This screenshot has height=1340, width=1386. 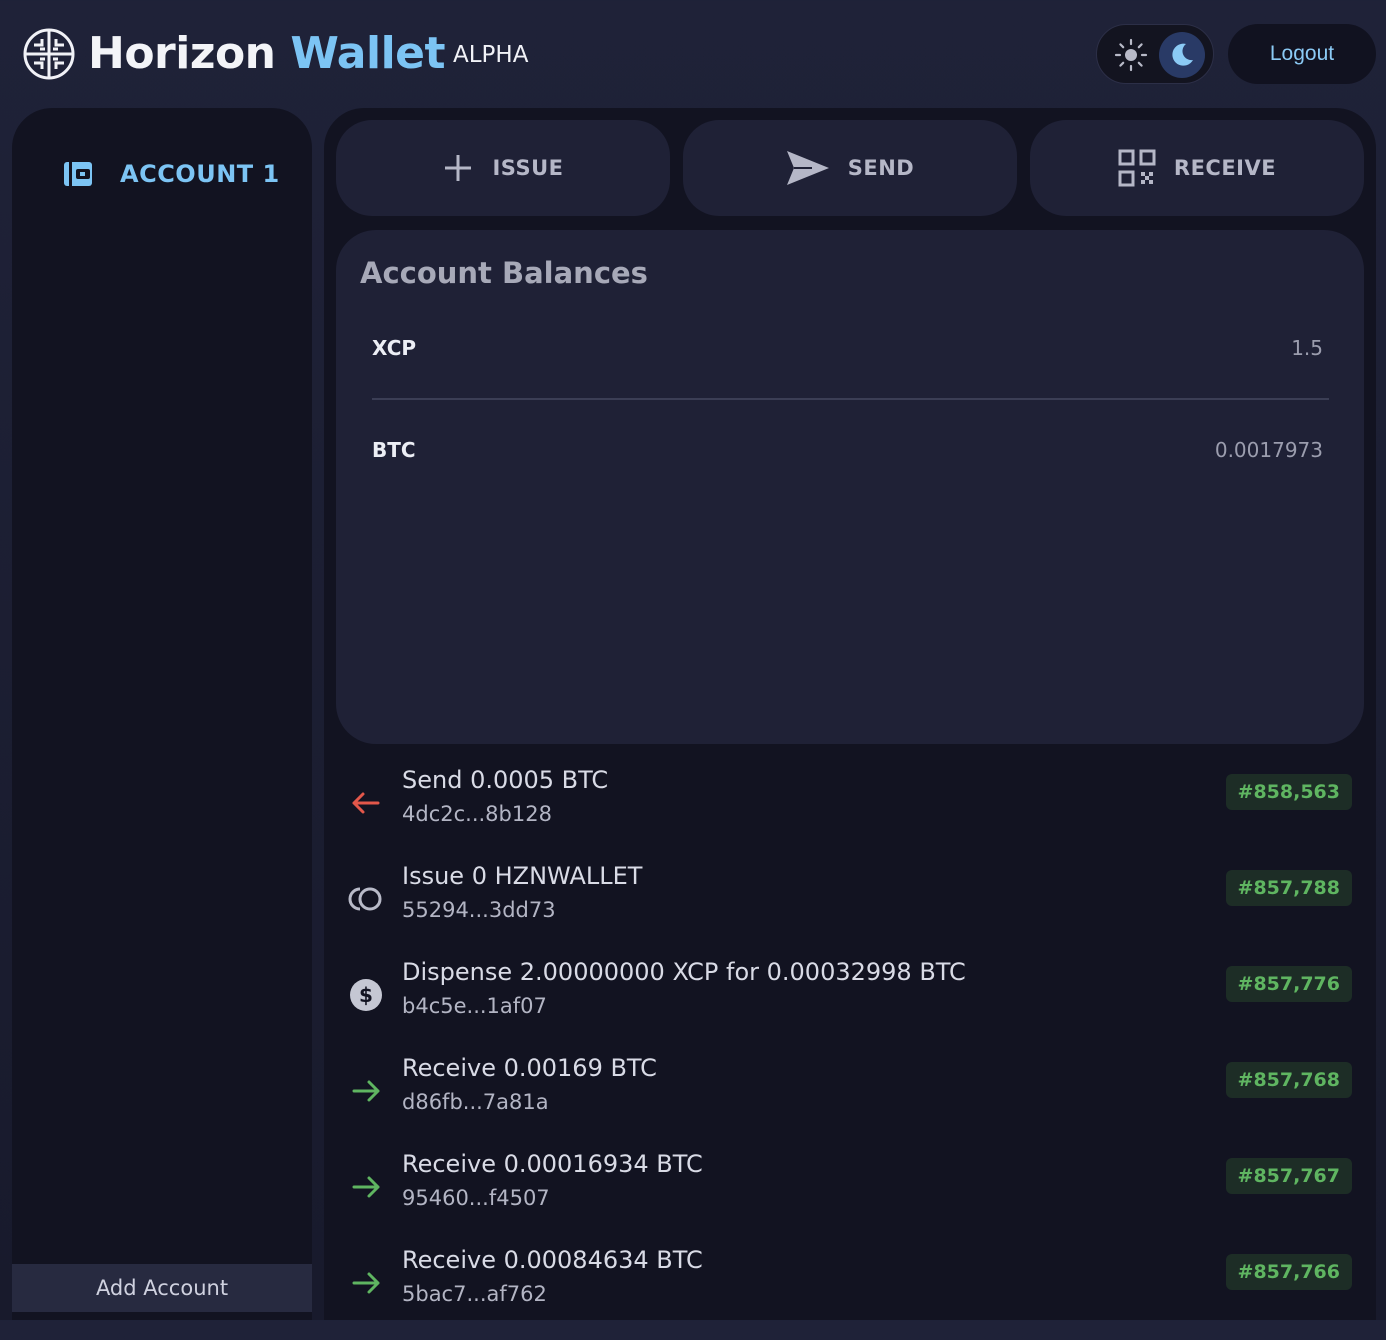 I want to click on wallet-icon, so click(x=78, y=174).